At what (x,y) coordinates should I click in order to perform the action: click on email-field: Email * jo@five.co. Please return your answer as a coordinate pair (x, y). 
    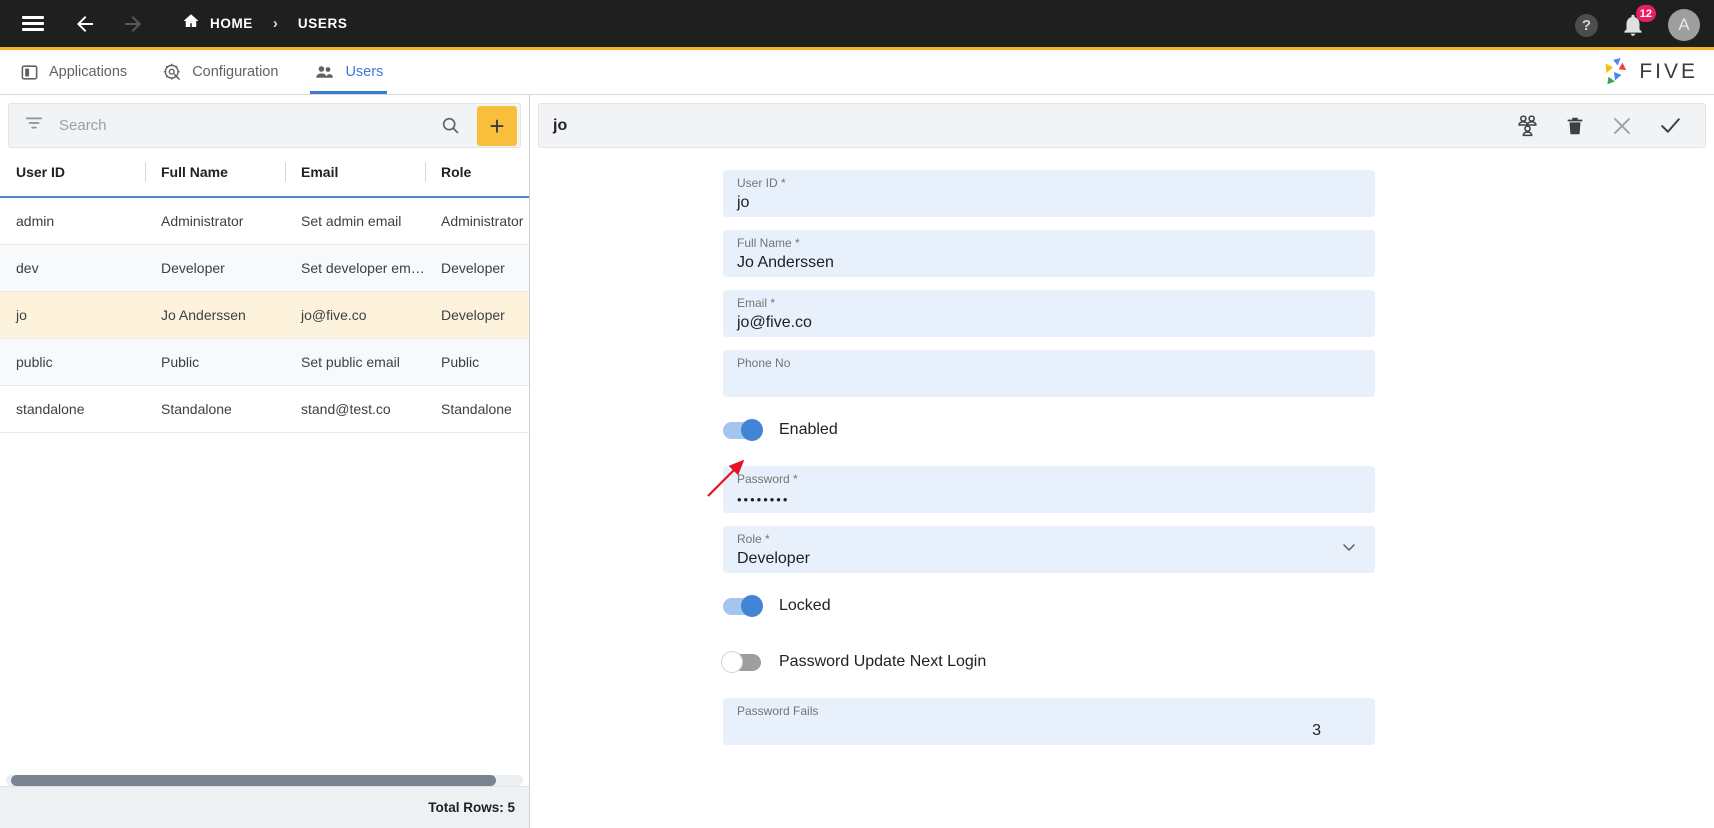
    Looking at the image, I should click on (1049, 313).